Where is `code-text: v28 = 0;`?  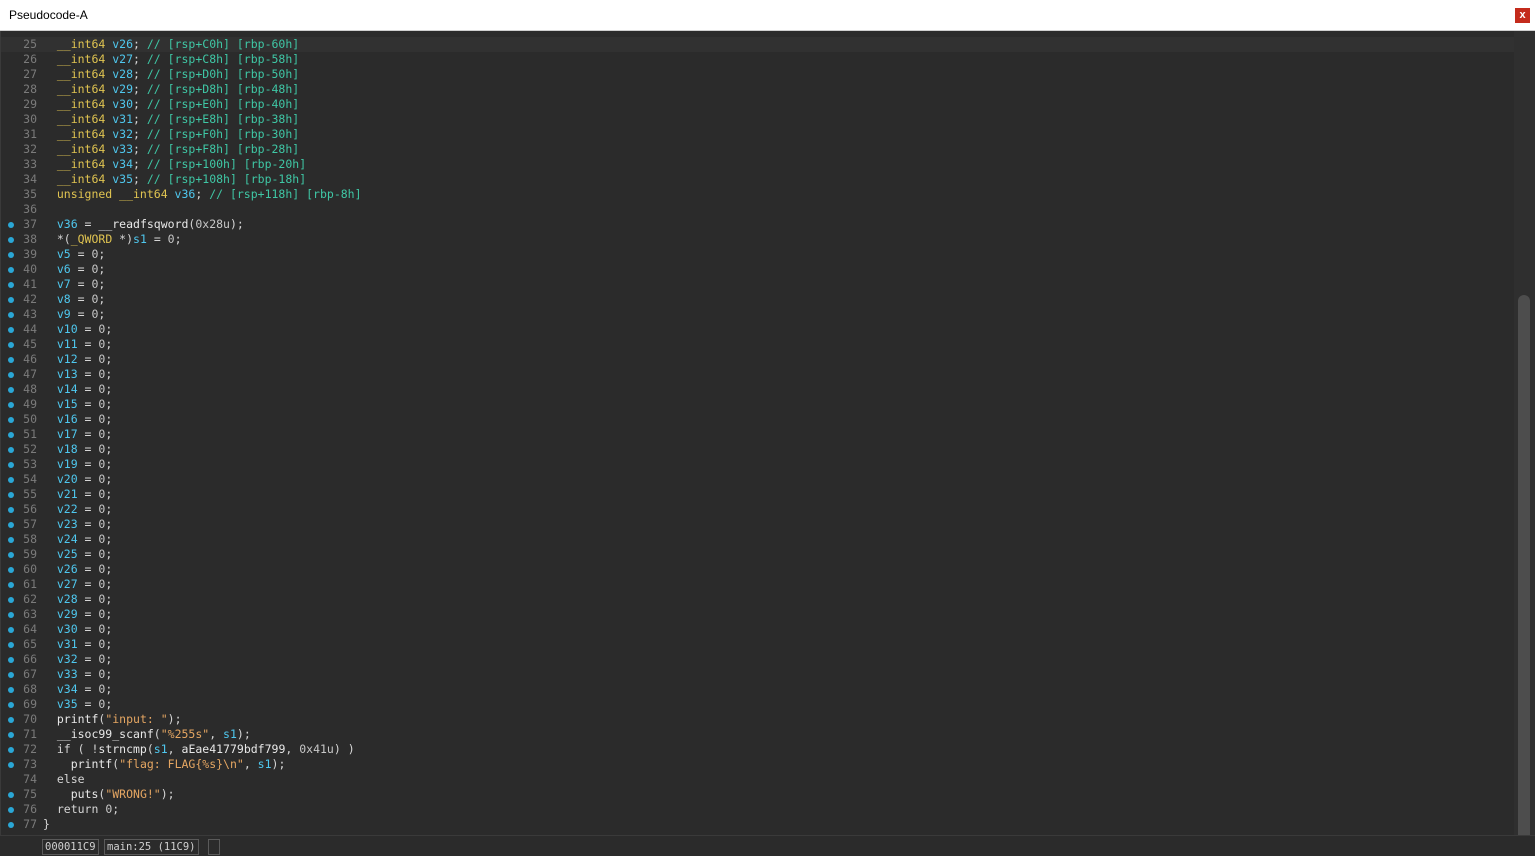
code-text: v28 = 0; is located at coordinates (77, 599).